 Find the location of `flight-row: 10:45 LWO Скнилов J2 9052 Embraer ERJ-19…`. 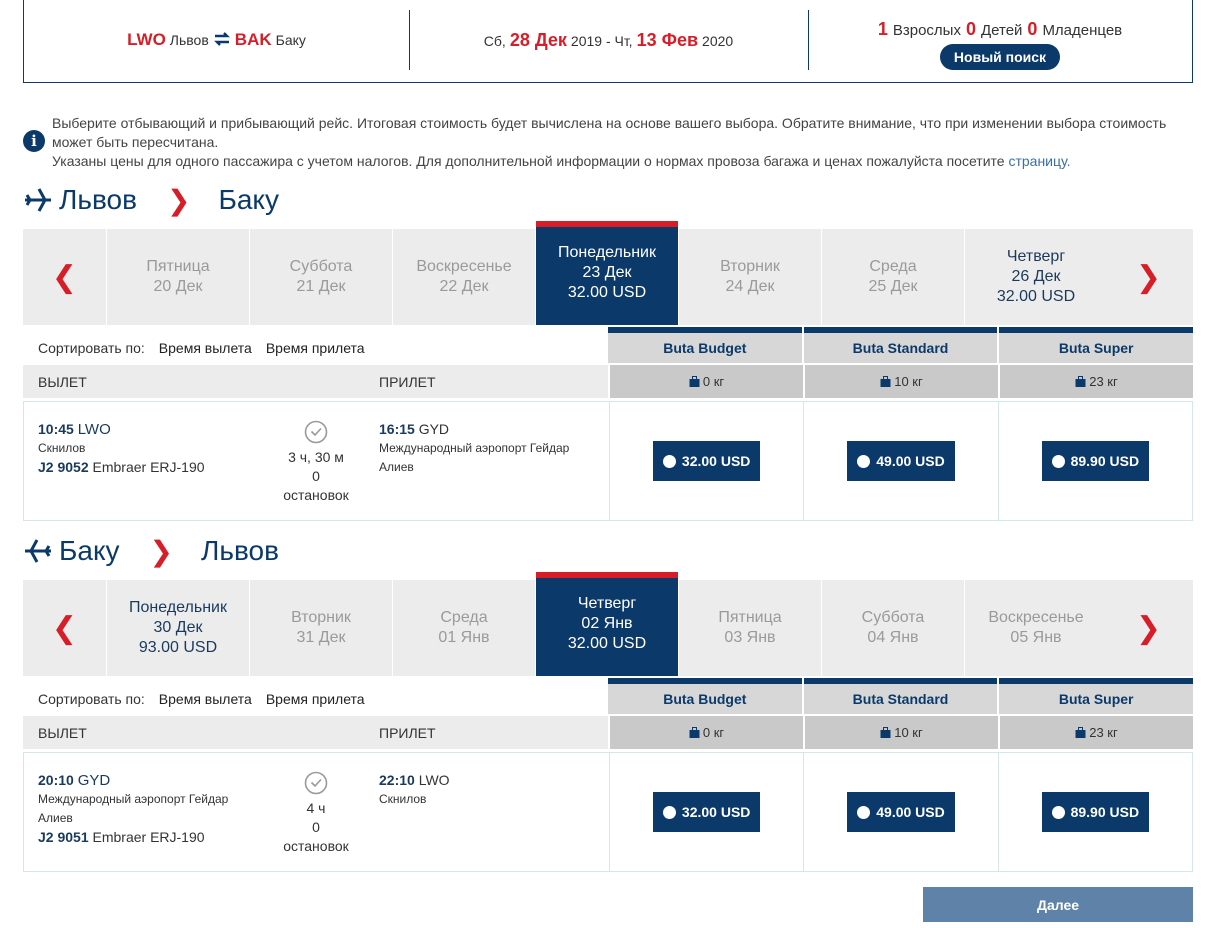

flight-row: 10:45 LWO Скнилов J2 9052 Embraer ERJ-19… is located at coordinates (608, 461).